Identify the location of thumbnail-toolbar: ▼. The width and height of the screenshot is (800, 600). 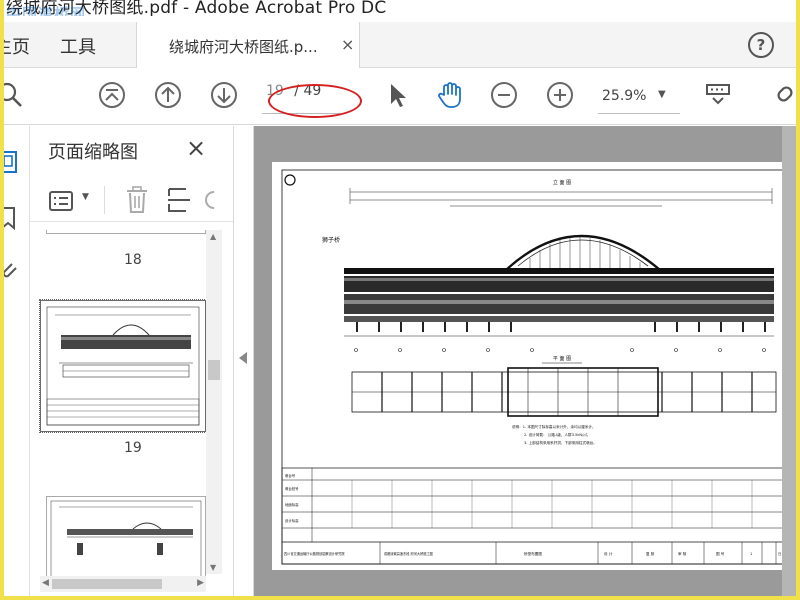
(131, 200).